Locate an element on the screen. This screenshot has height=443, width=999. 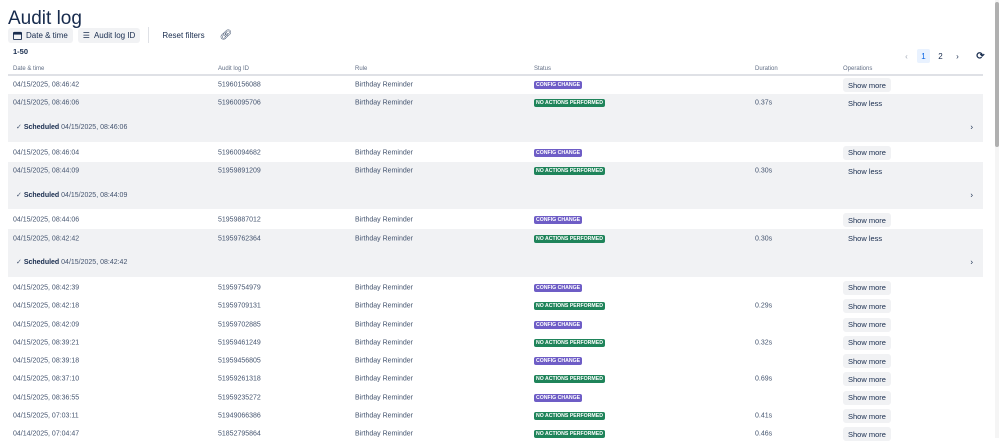
scheduled-time: 04/15/2025, 08:44:09 is located at coordinates (93, 195).